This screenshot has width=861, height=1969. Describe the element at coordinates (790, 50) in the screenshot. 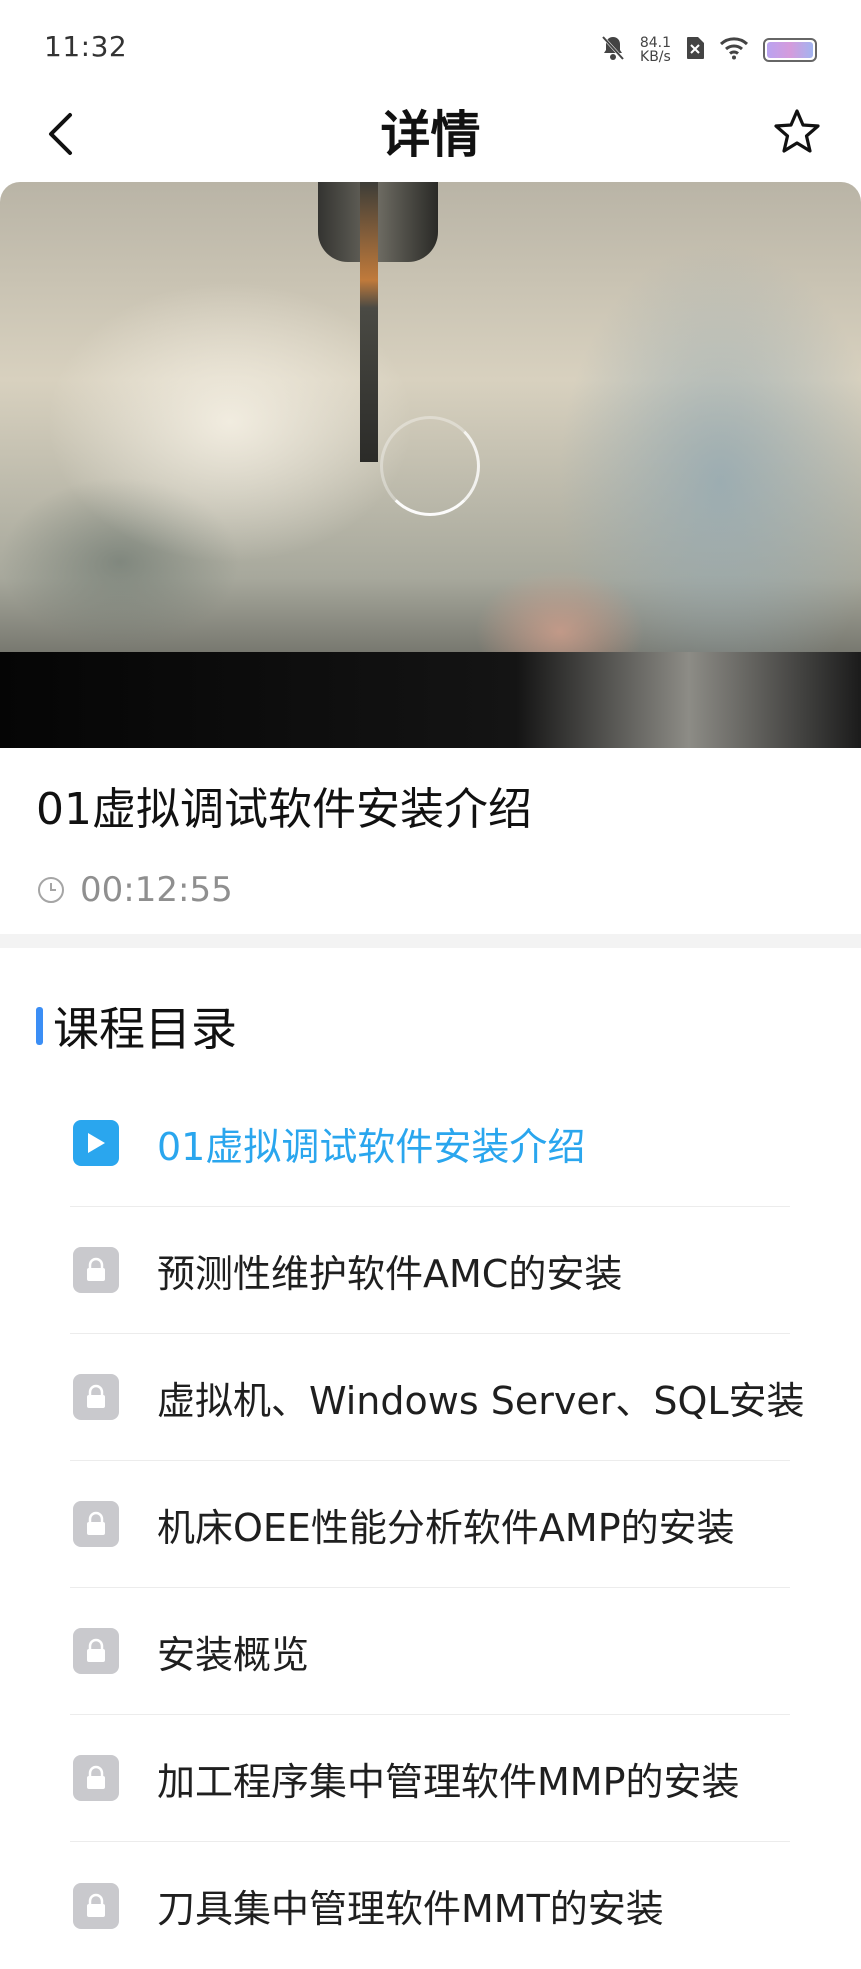

I see `battery-icon` at that location.